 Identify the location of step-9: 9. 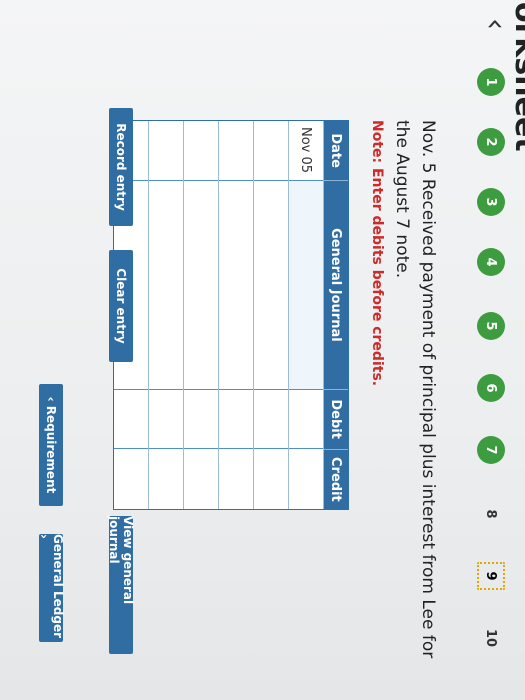
(491, 576).